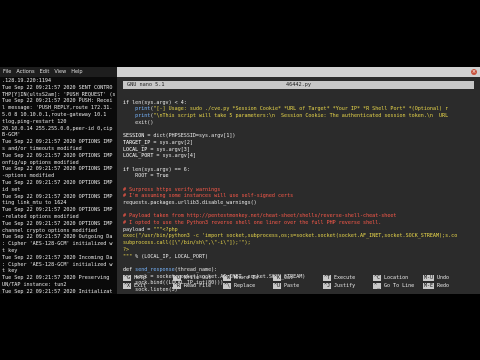  What do you see at coordinates (162, 176) in the screenshot?
I see `code-token: True` at bounding box center [162, 176].